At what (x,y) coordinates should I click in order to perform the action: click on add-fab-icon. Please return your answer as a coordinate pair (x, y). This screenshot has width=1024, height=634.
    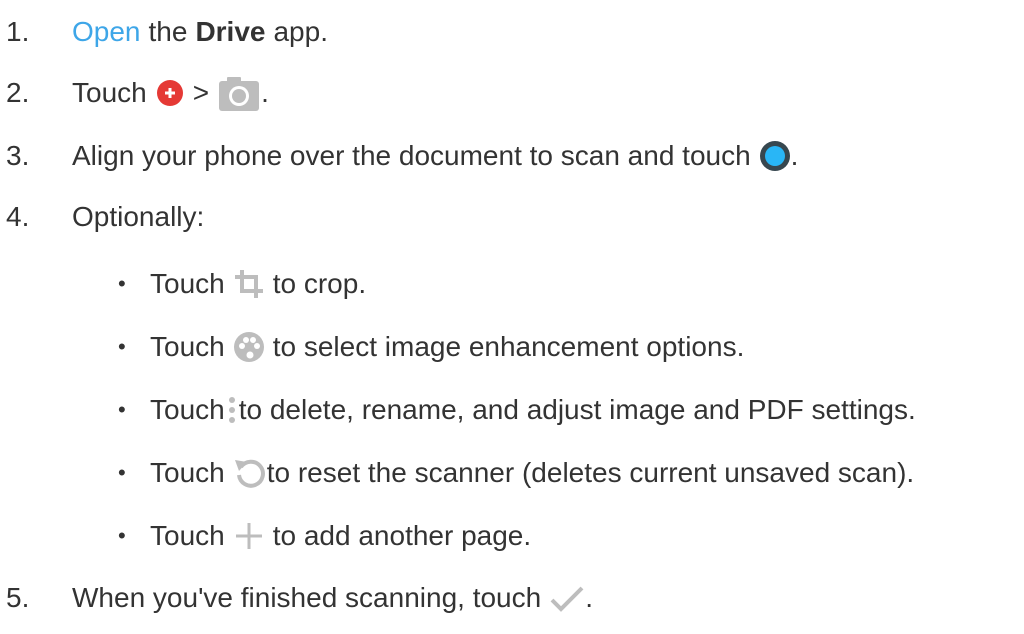
    Looking at the image, I should click on (170, 93).